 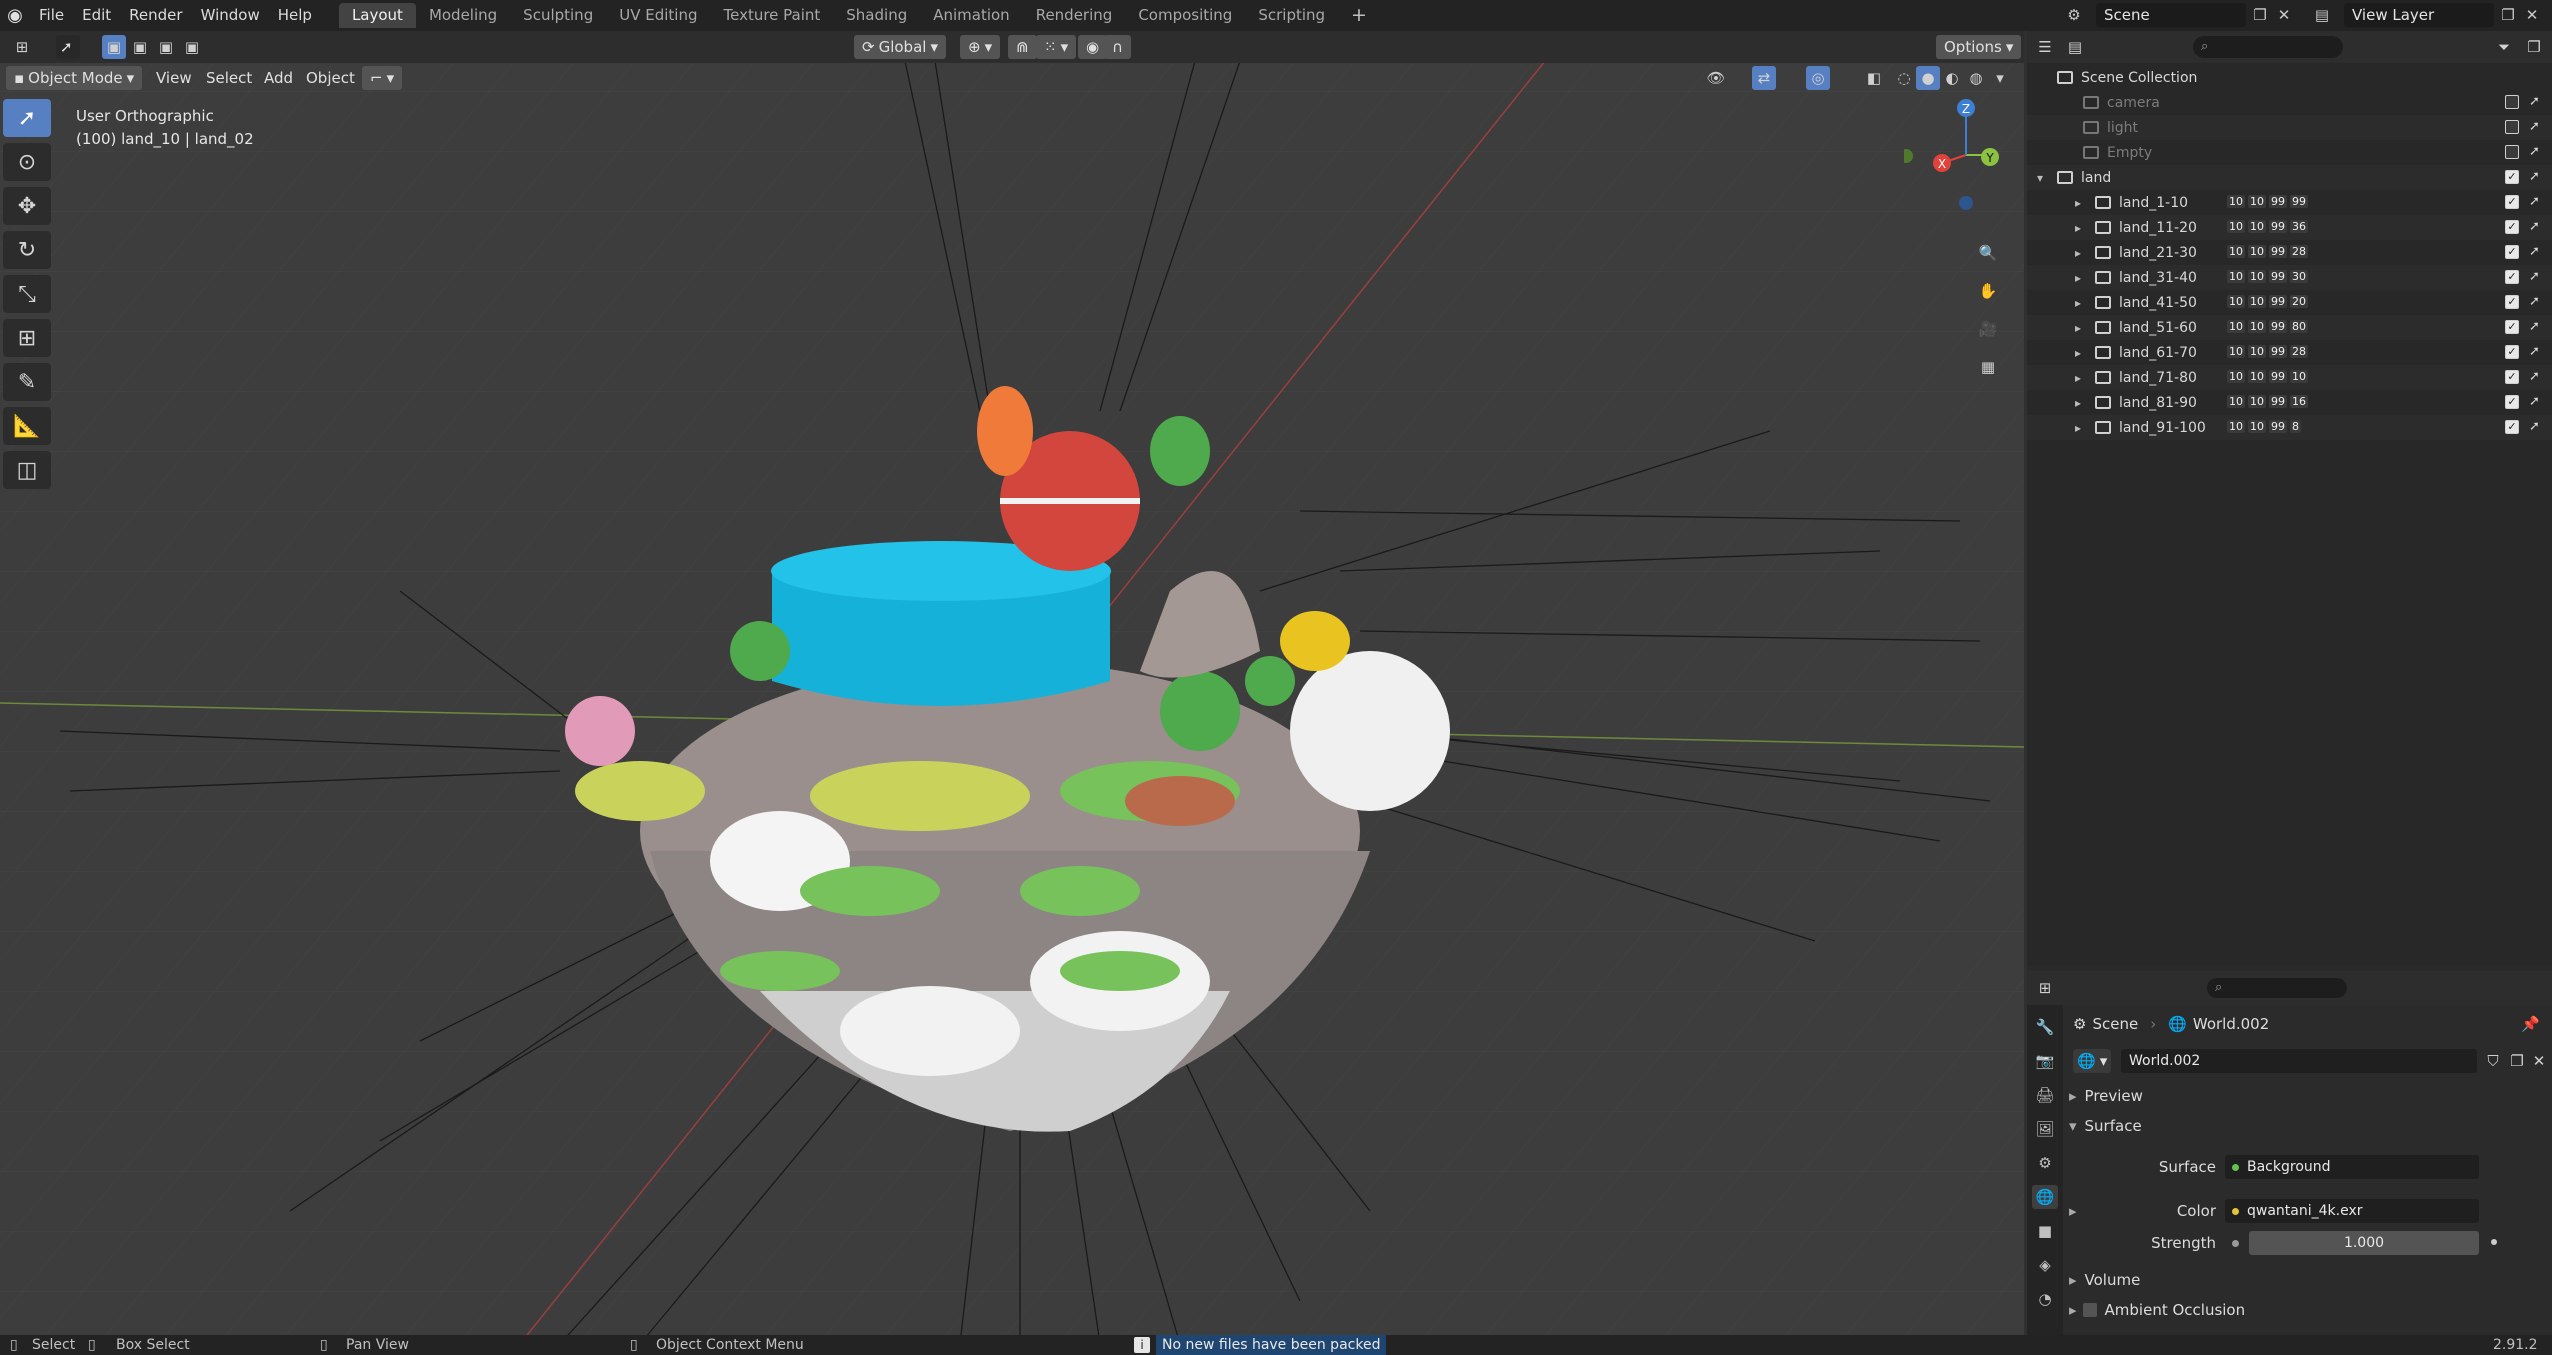 I want to click on measure-tool-icon: 📐, so click(x=27, y=426).